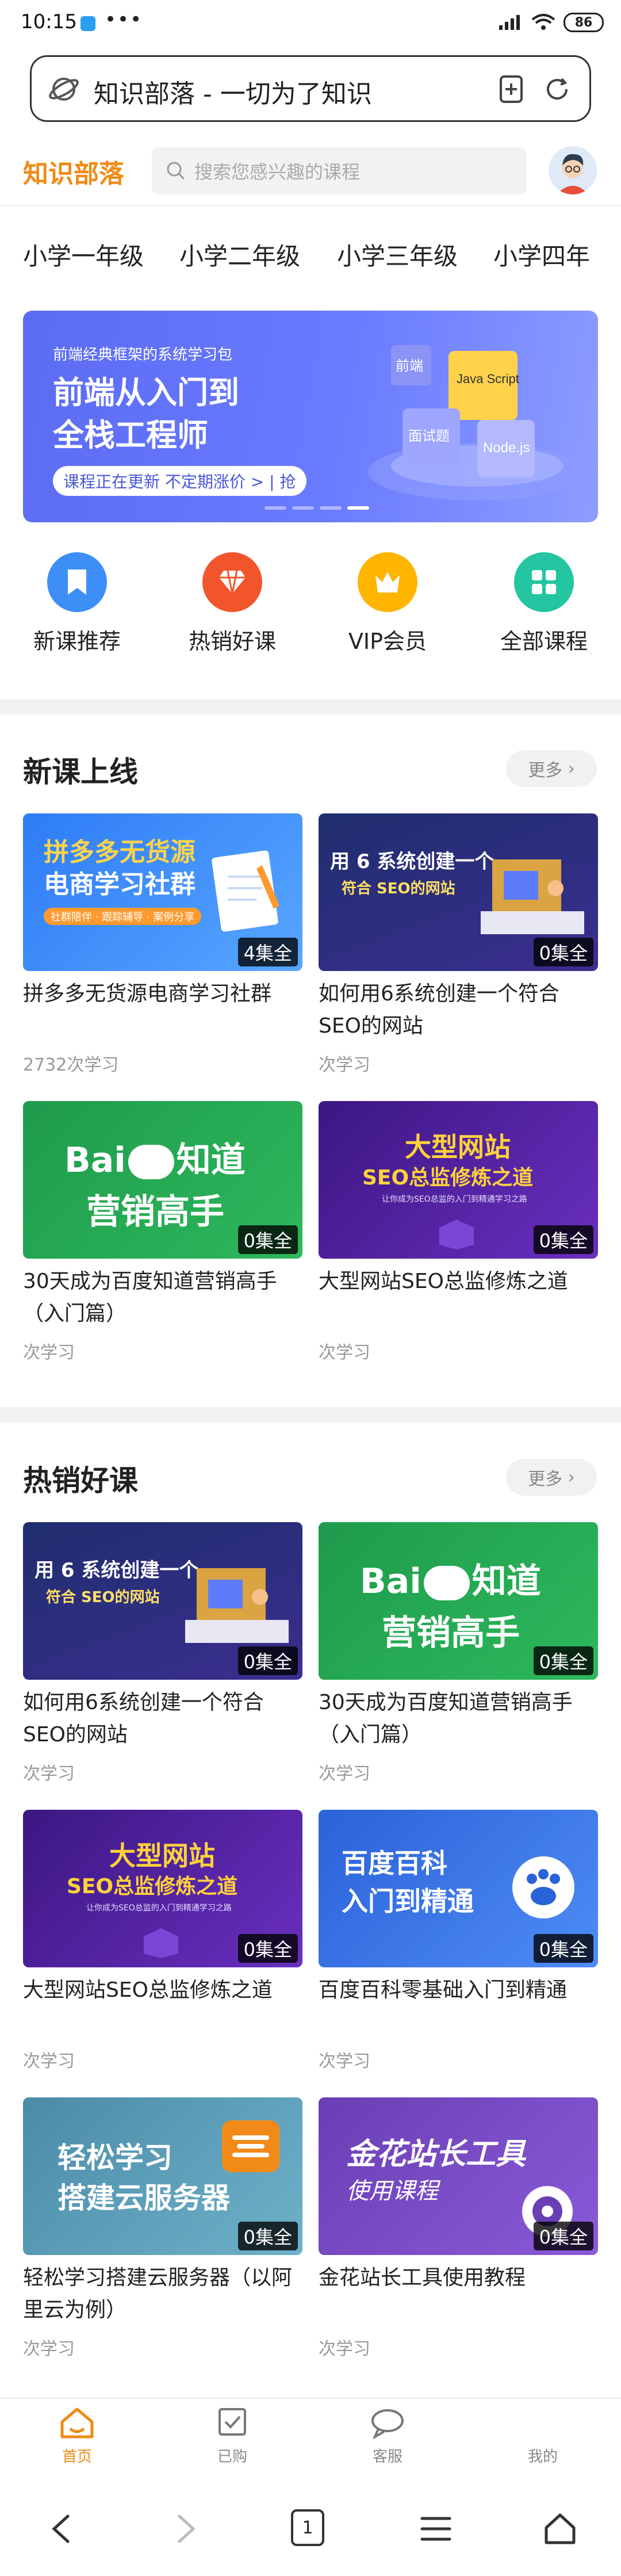  Describe the element at coordinates (146, 392) in the screenshot. I see `banner-headline-line1: 前端从入门到` at that location.